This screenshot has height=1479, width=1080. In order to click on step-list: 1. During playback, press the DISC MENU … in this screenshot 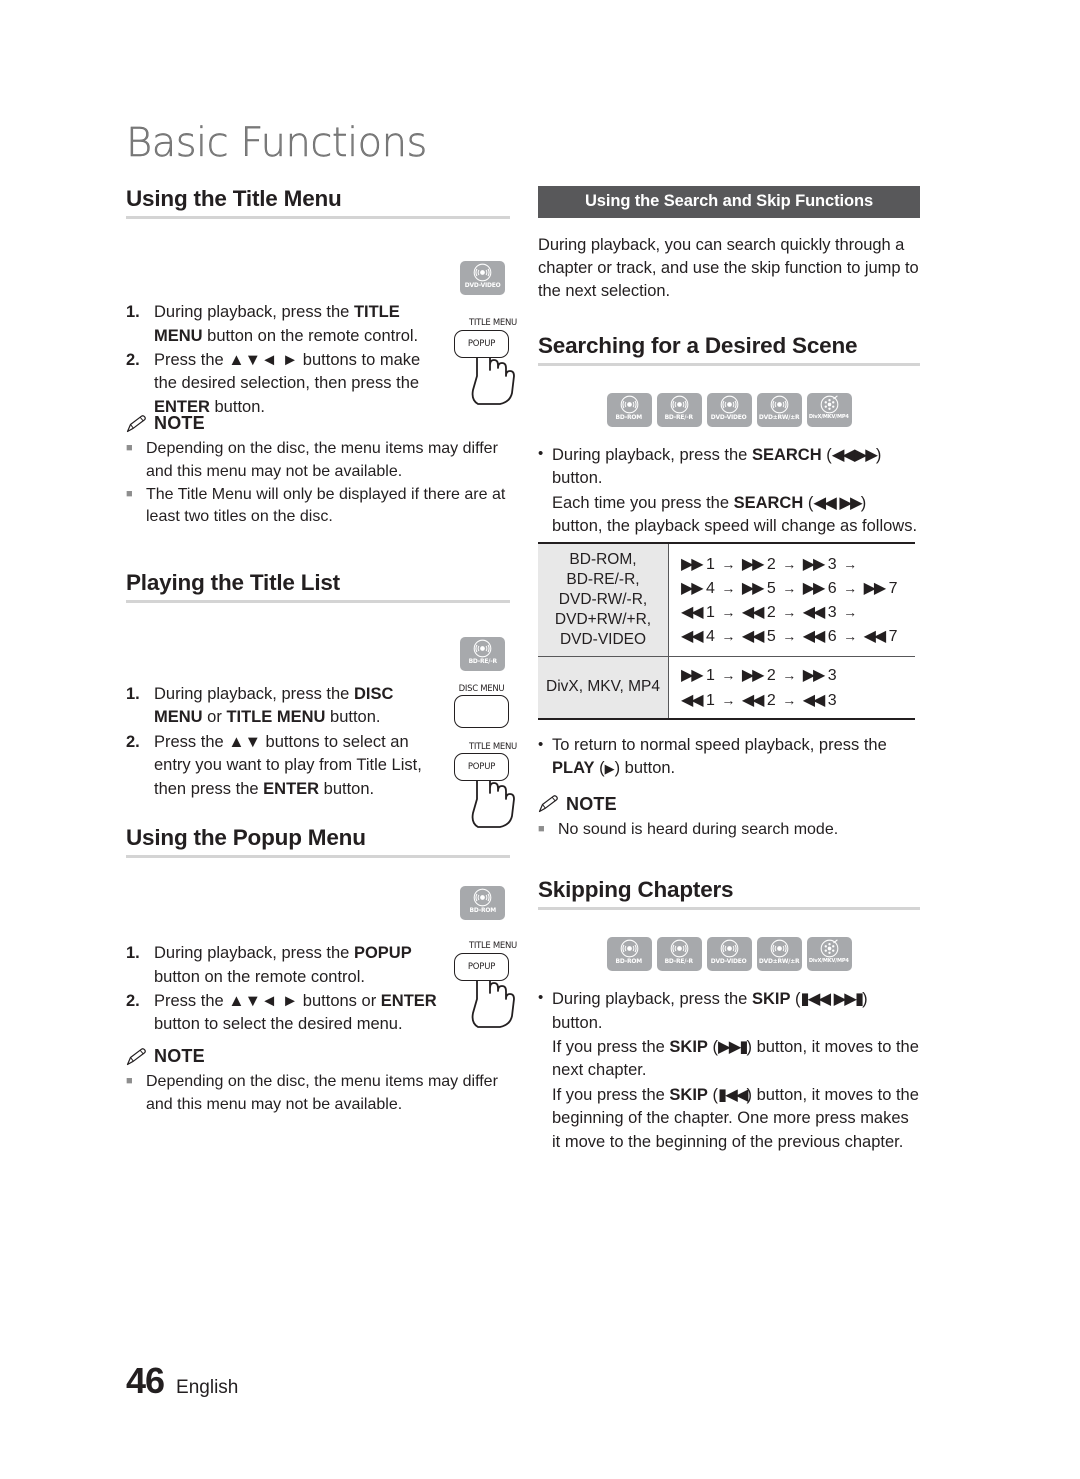, I will do `click(281, 742)`.